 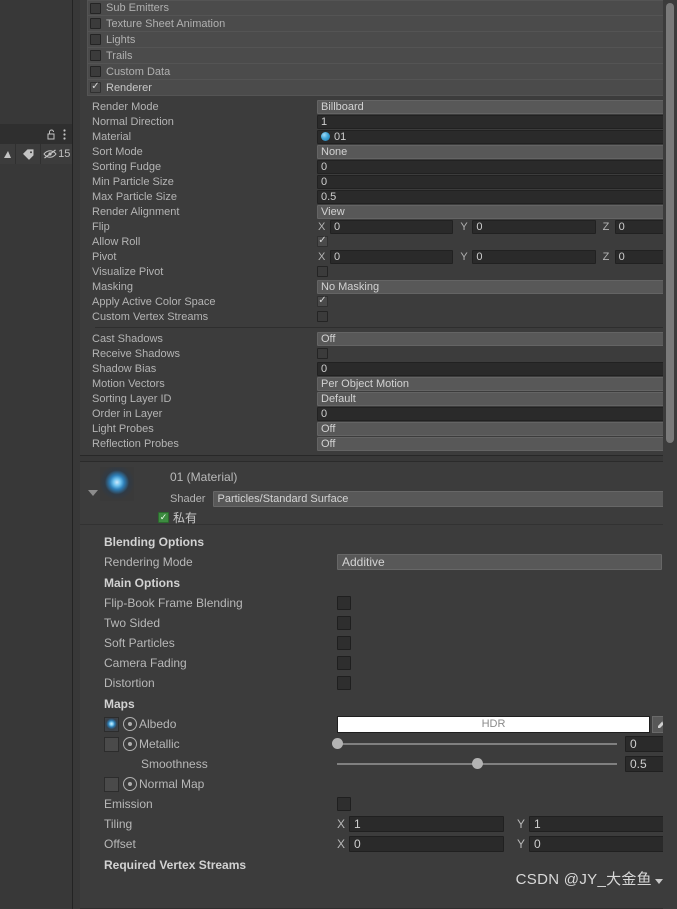 I want to click on property-flip-book-frame-blending: Flip-Book Frame Blending, so click(x=378, y=603).